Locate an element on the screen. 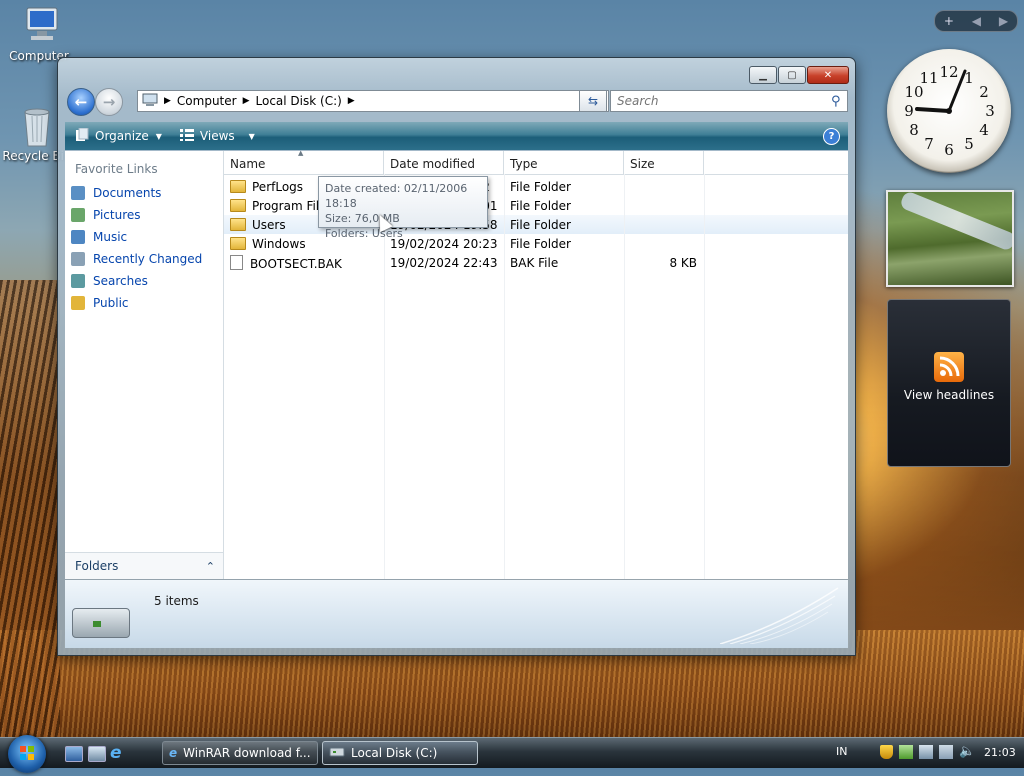 This screenshot has height=776, width=1024. cell-name: BOOTSECT.BAK is located at coordinates (304, 262).